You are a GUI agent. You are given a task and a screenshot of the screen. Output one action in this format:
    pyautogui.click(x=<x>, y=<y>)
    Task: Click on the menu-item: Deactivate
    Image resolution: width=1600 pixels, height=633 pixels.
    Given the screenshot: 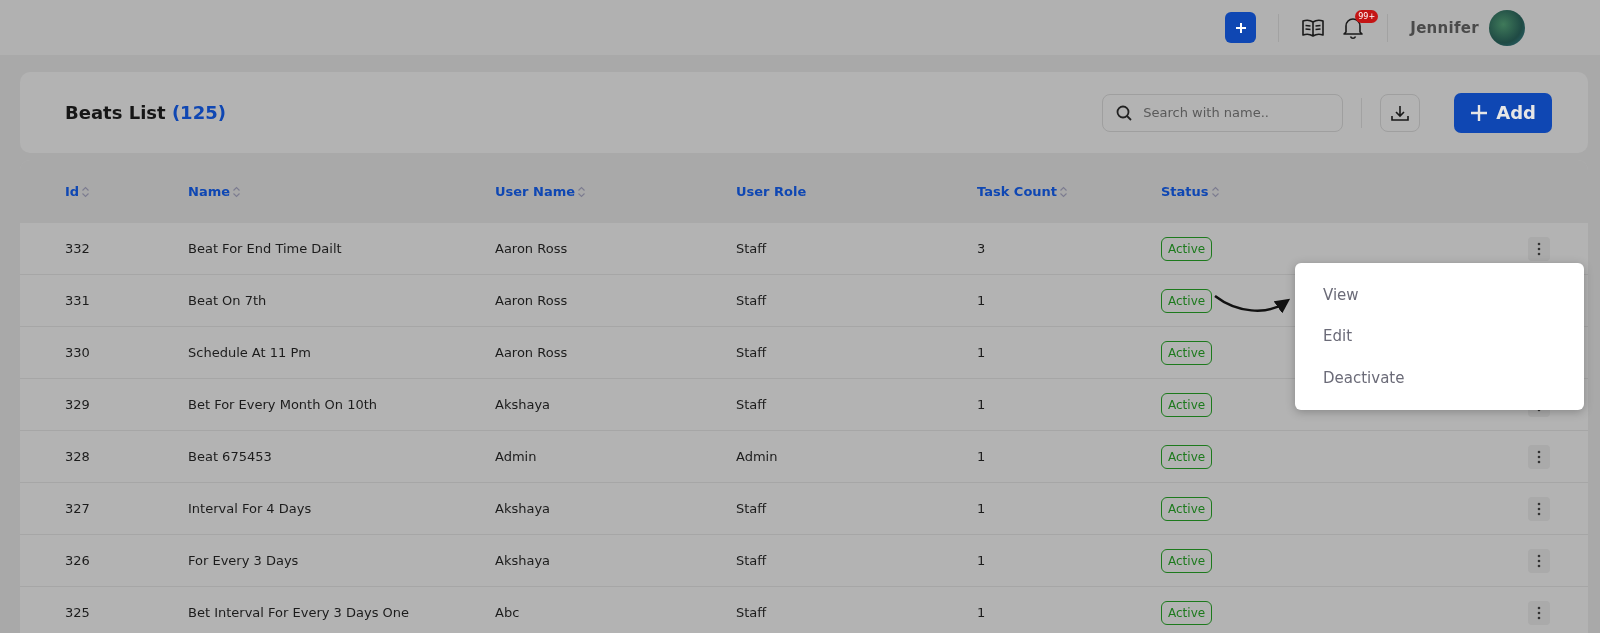 What is the action you would take?
    pyautogui.click(x=1439, y=378)
    